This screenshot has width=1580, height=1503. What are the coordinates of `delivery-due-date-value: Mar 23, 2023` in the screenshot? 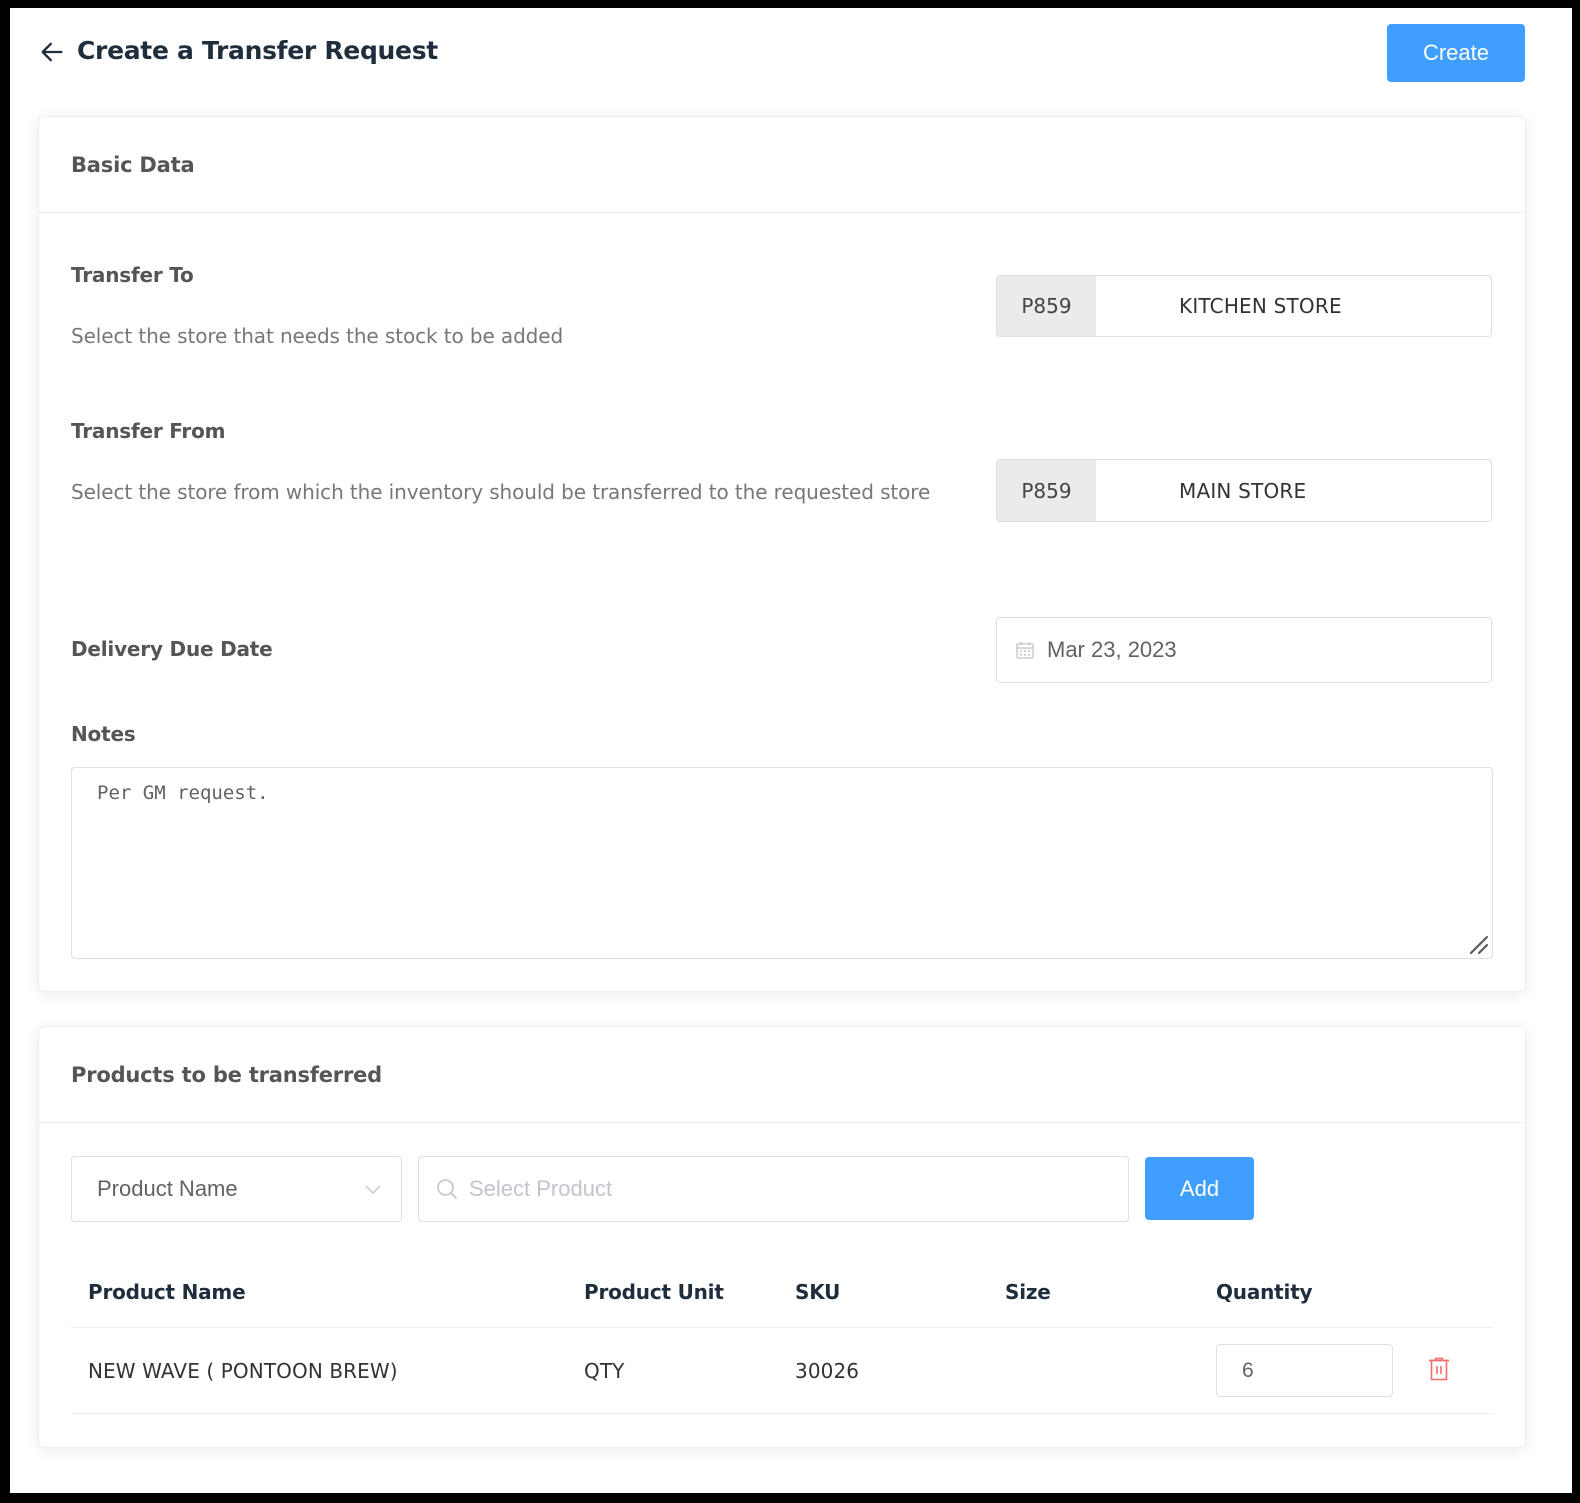 It's located at (1112, 649).